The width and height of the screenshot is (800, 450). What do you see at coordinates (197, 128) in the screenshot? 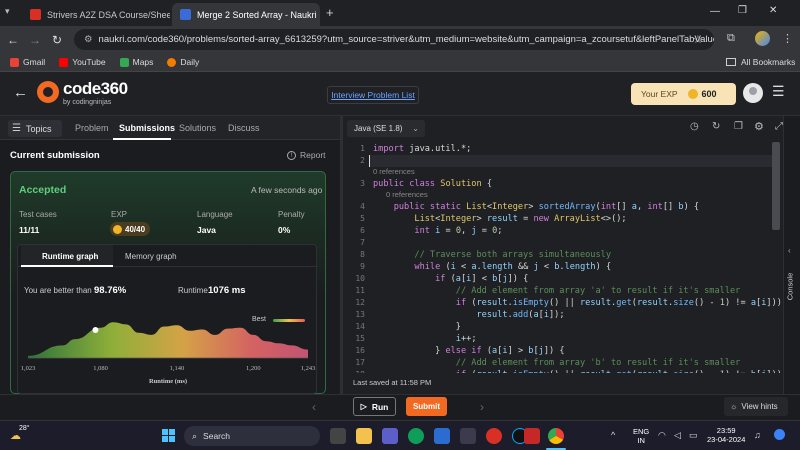
I see `tab-solutions: Solutions` at bounding box center [197, 128].